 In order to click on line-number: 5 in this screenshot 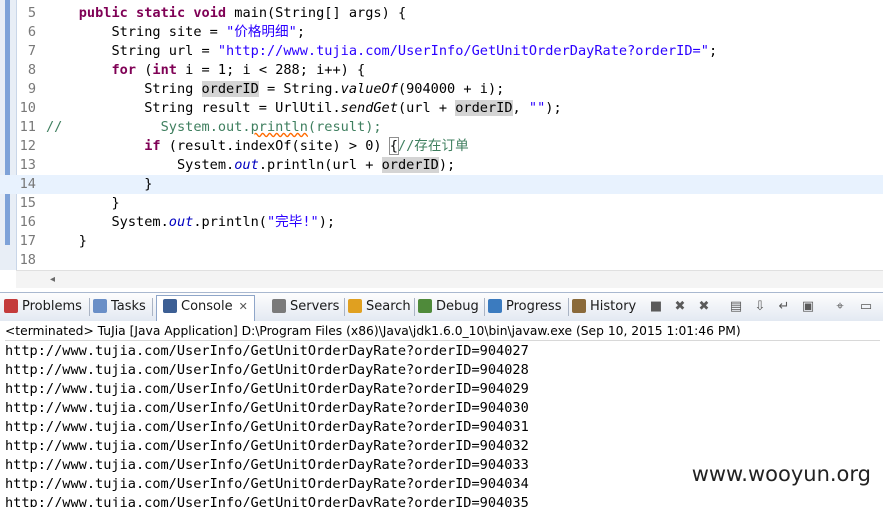, I will do `click(31, 13)`.